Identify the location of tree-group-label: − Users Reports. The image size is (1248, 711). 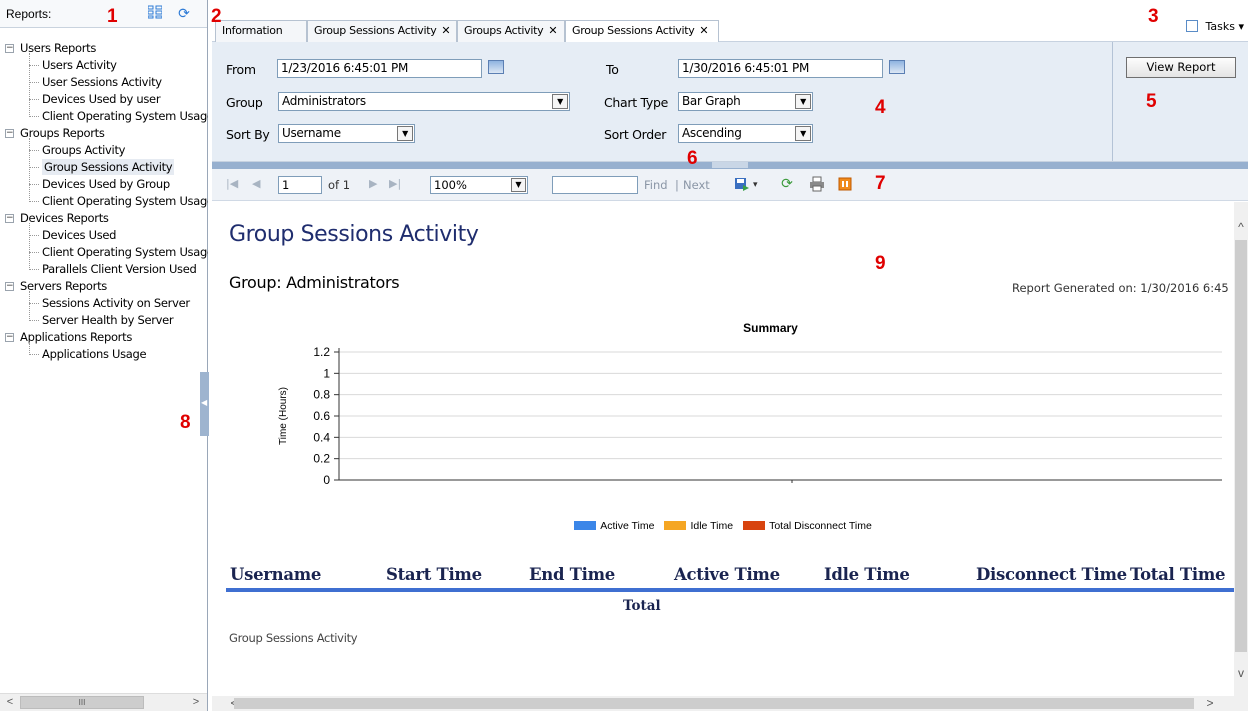
(104, 48).